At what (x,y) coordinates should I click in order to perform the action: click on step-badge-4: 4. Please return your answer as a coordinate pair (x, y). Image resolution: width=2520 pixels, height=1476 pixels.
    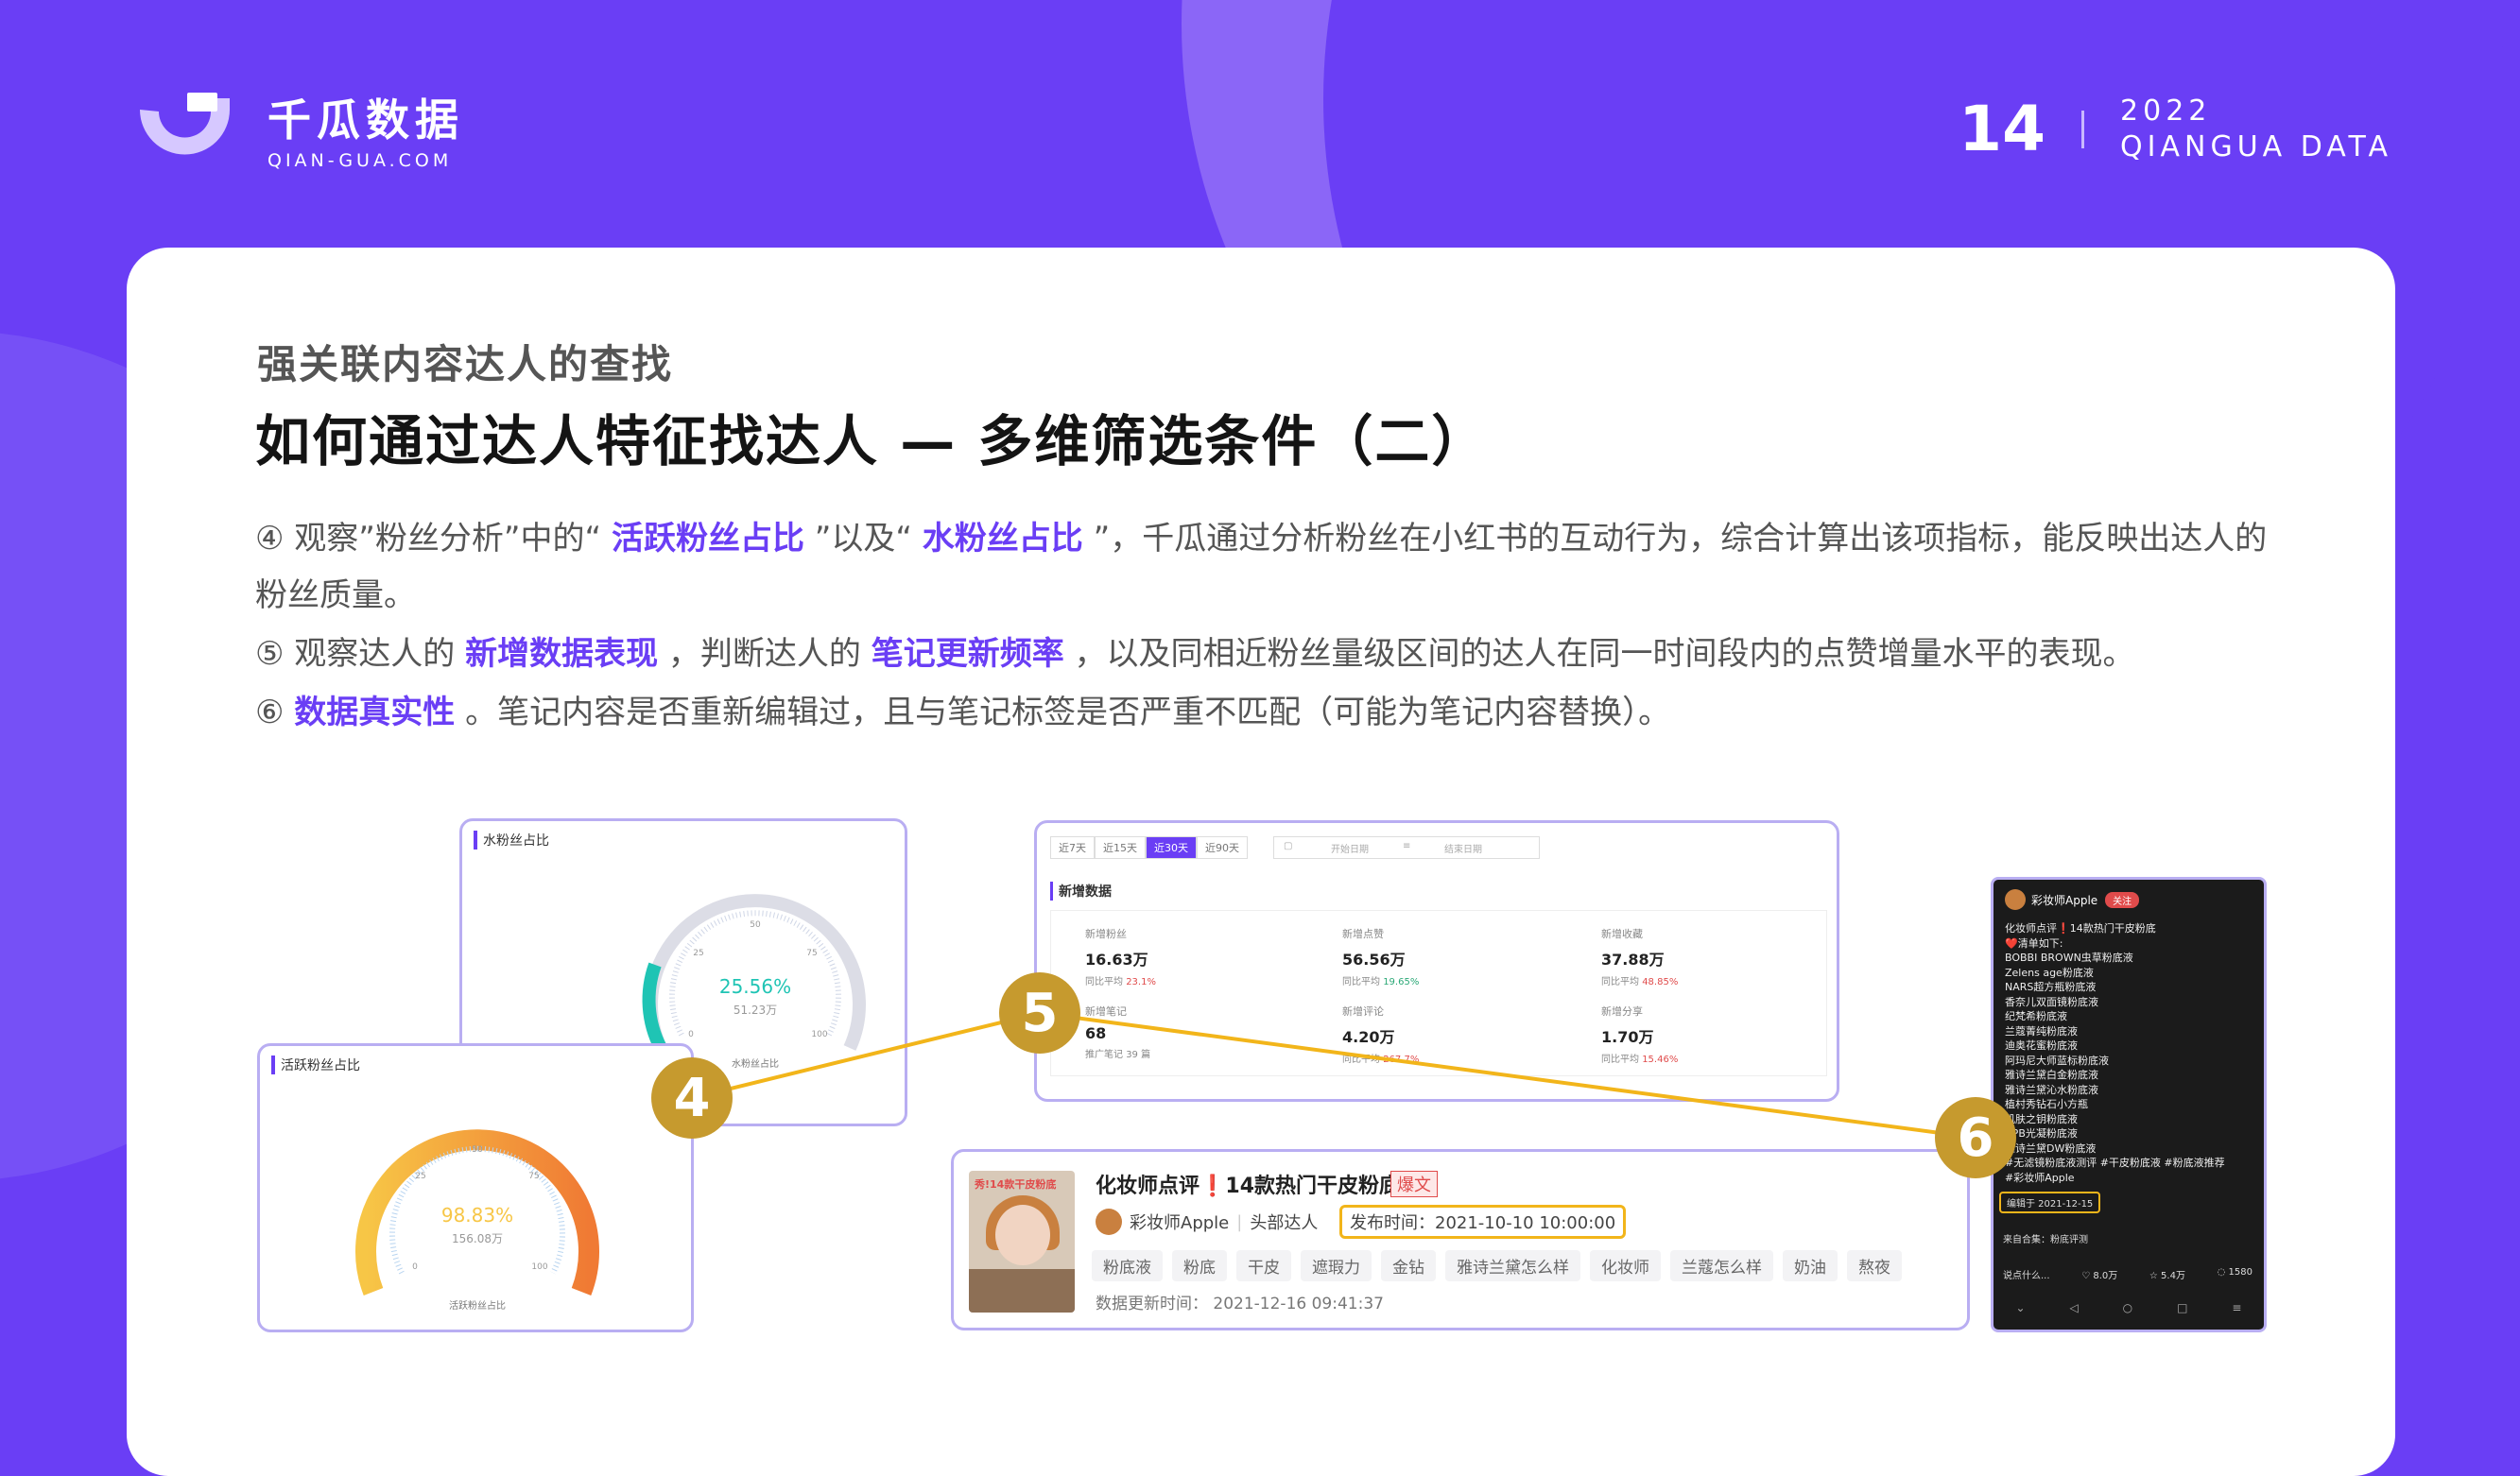
    Looking at the image, I should click on (692, 1098).